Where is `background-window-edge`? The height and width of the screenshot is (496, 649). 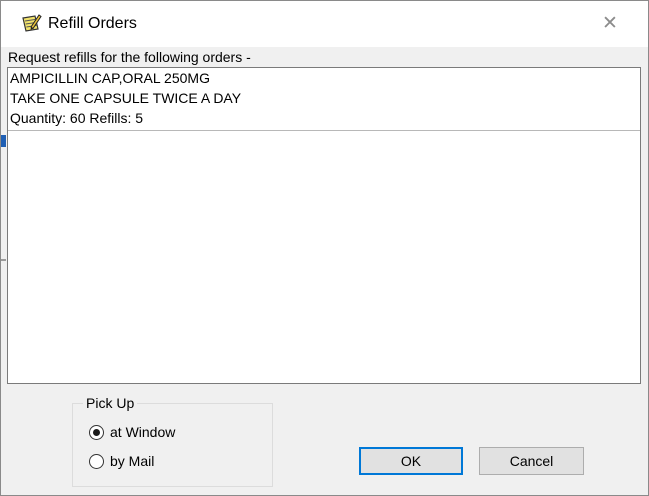
background-window-edge is located at coordinates (3, 141).